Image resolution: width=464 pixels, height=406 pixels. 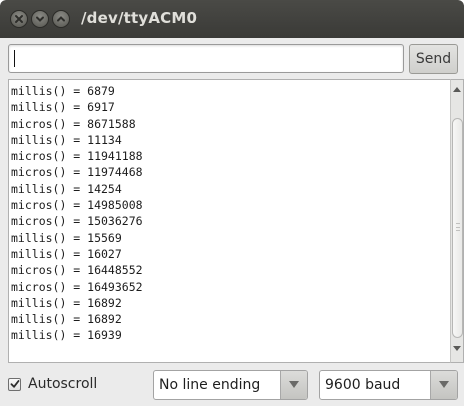 I want to click on line-ending-dropdown: No line ending, so click(x=230, y=385).